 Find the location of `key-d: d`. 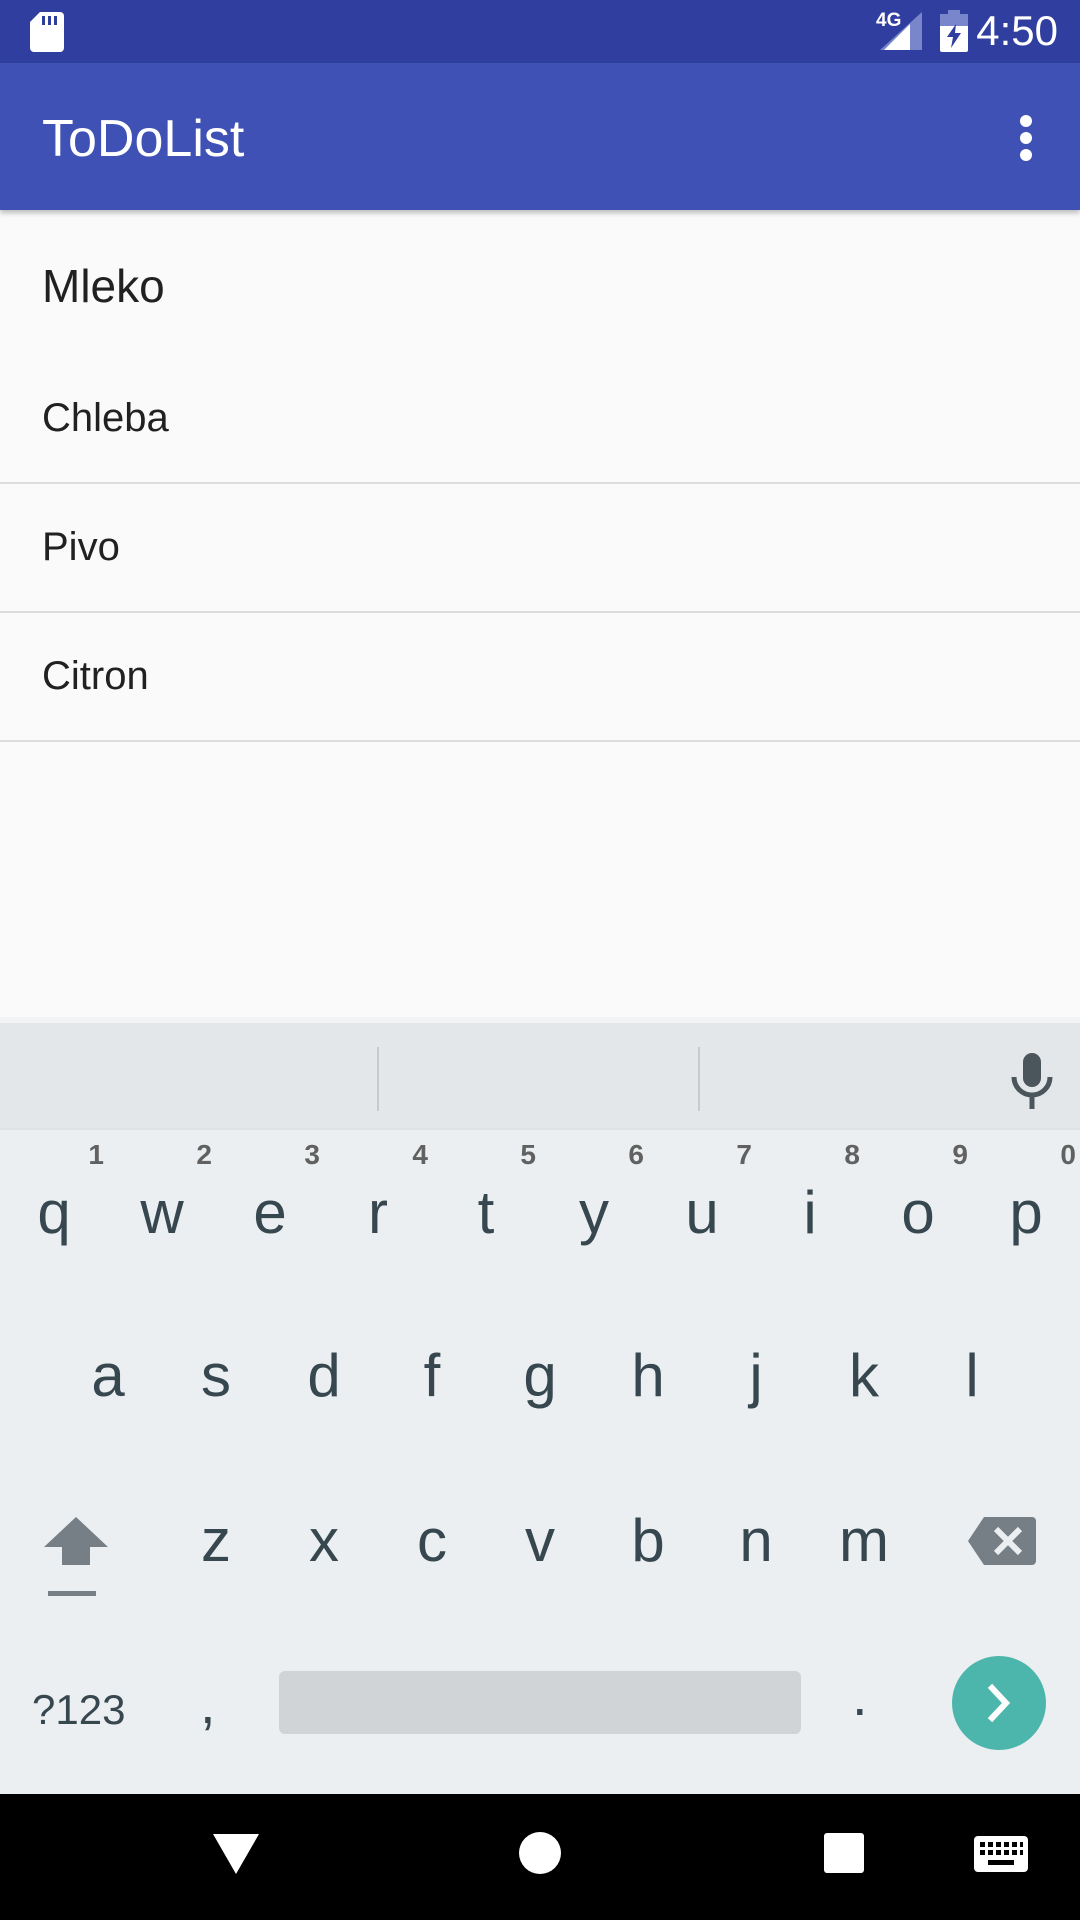

key-d: d is located at coordinates (324, 1376).